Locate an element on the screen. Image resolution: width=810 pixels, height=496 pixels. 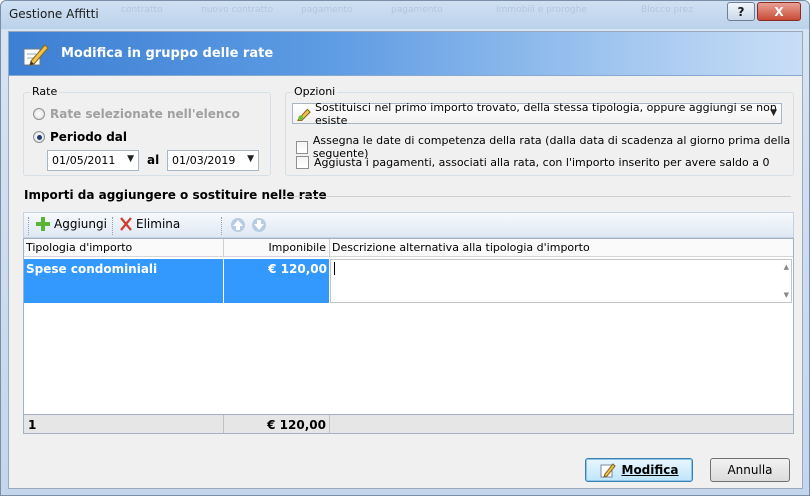
section-divider is located at coordinates (536, 196).